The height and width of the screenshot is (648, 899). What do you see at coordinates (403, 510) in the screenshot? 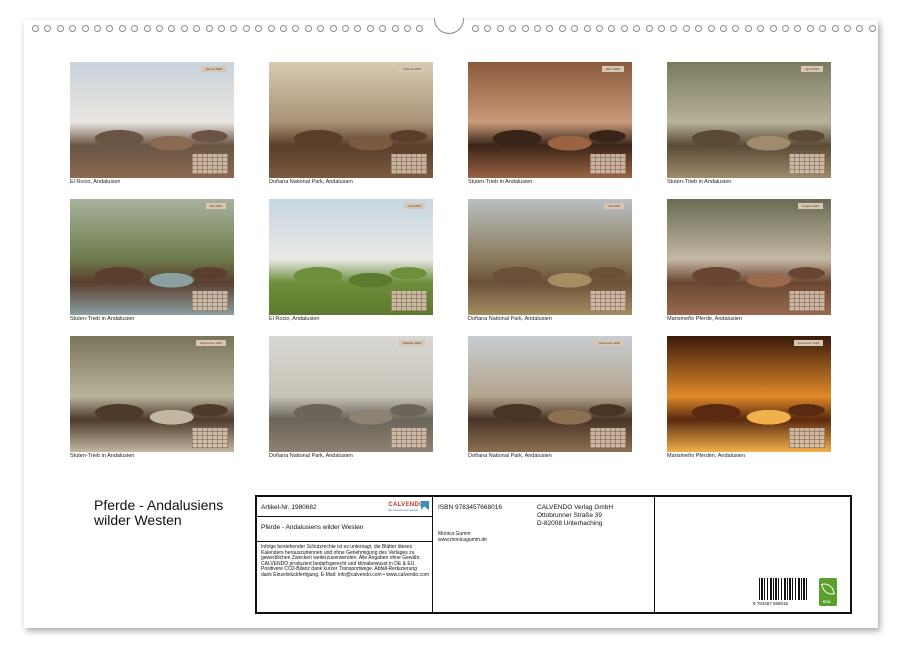
I see `calvendo-logo-sub: Das Kalenderunternehmen` at bounding box center [403, 510].